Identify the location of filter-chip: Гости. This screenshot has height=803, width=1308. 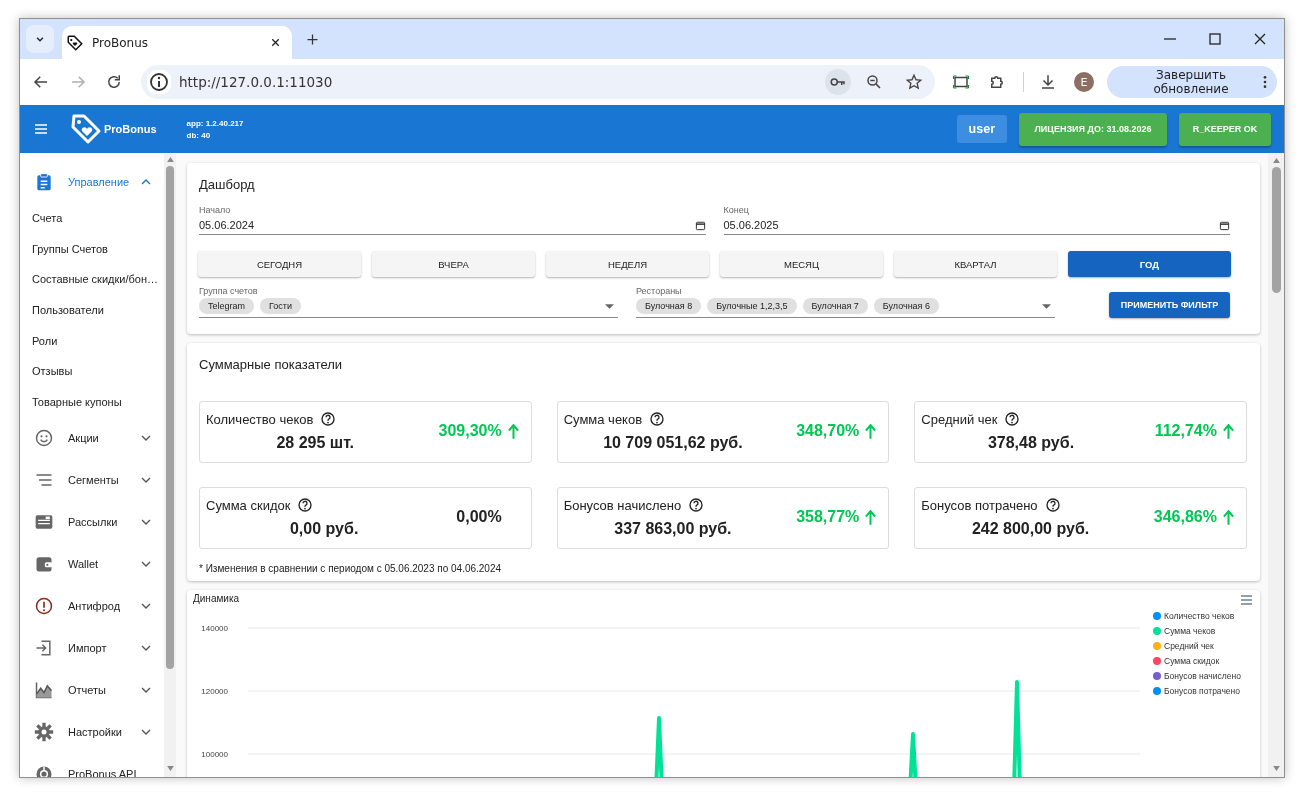
(280, 306).